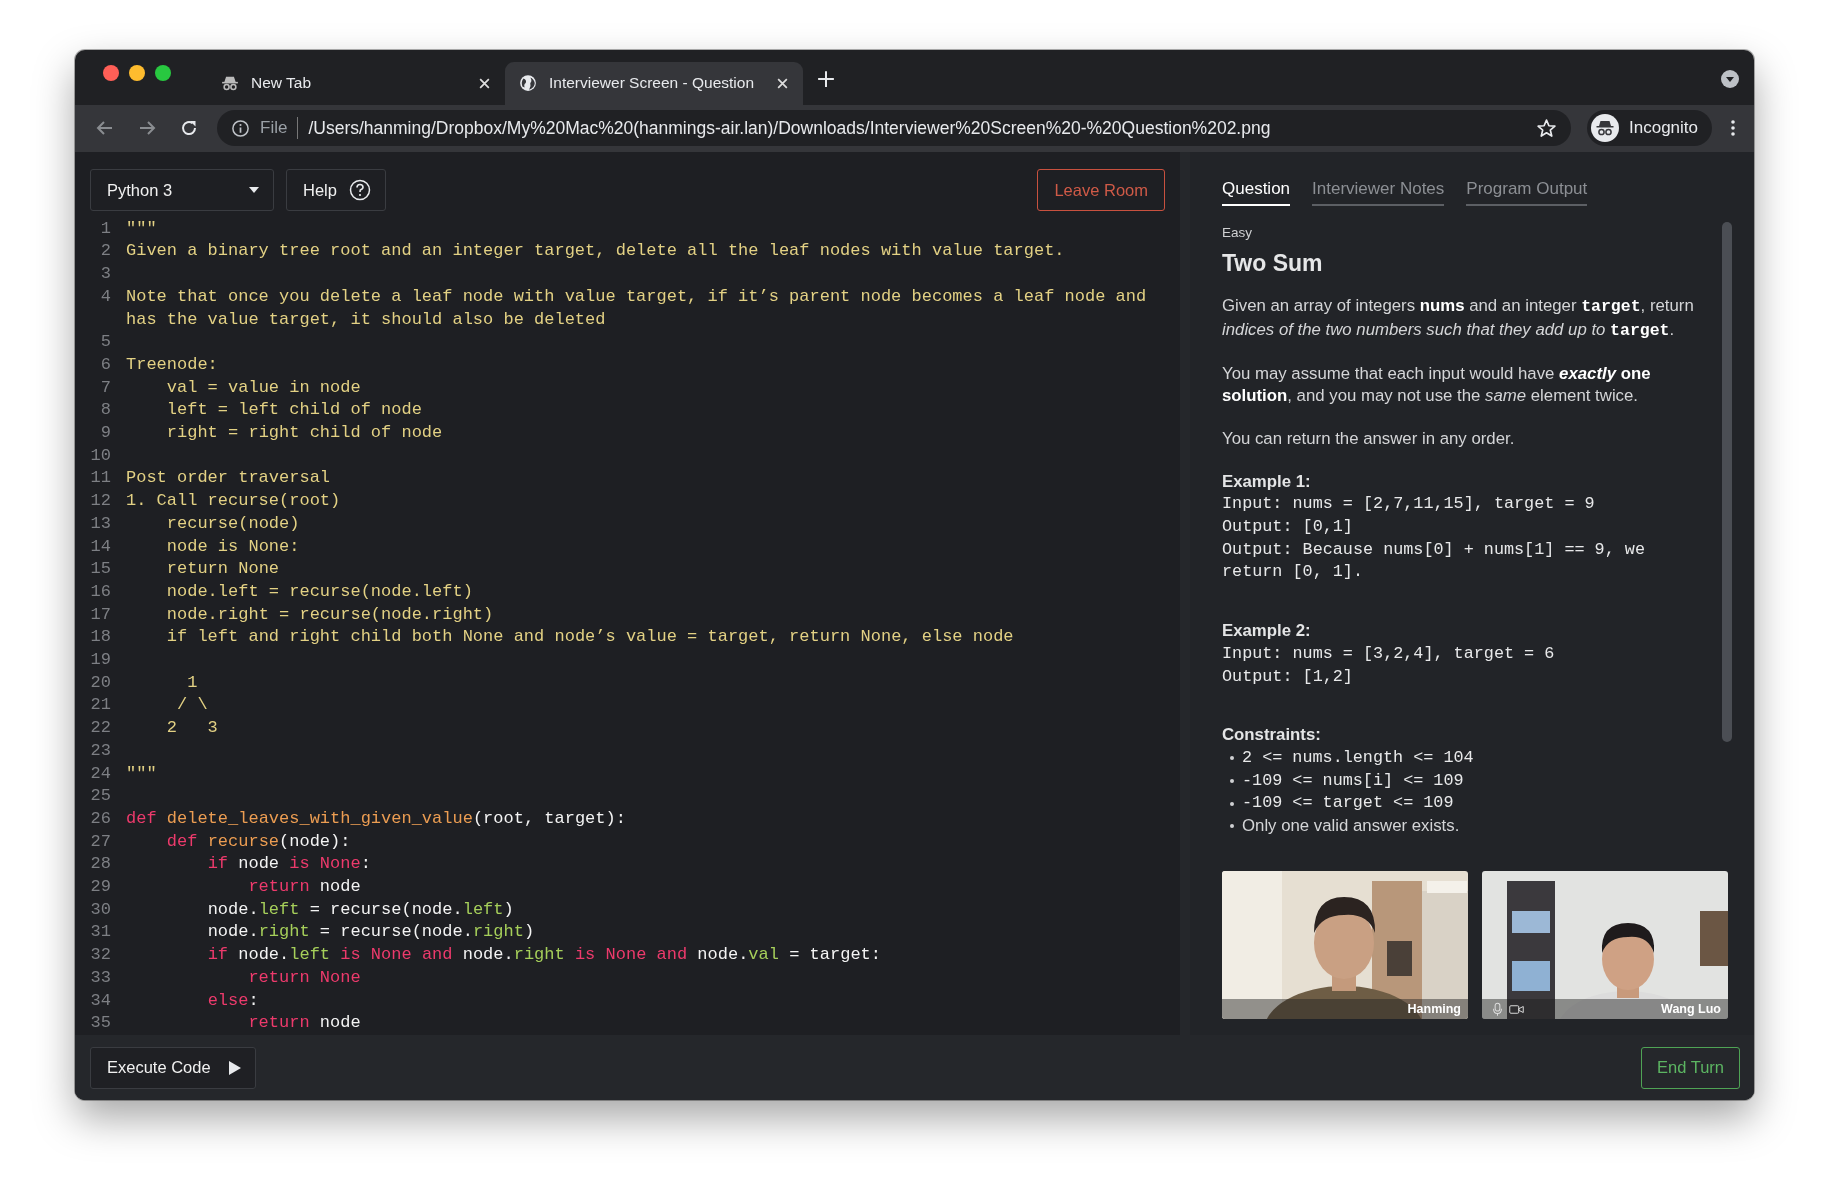 The height and width of the screenshot is (1200, 1829). I want to click on line-number: 11, so click(100, 478).